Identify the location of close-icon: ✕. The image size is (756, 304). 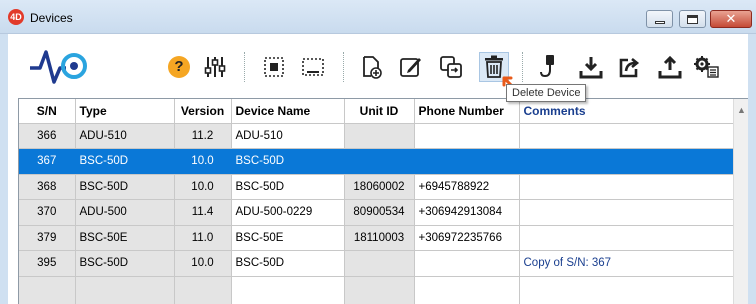
(731, 19).